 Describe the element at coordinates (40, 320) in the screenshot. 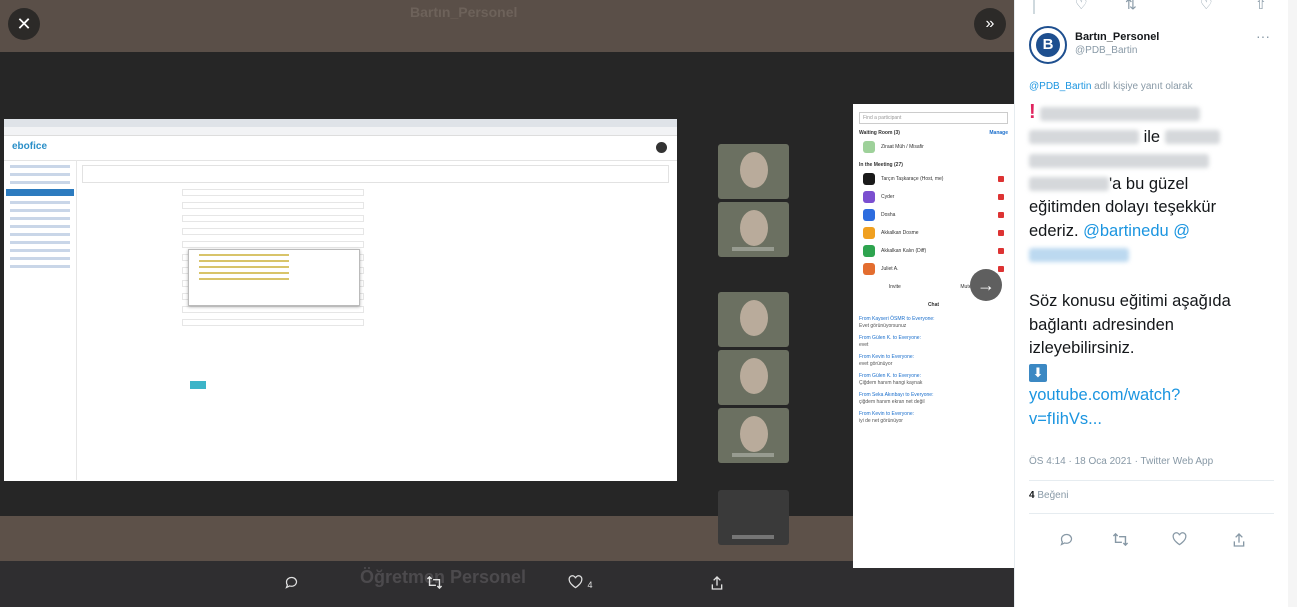

I see `app-sidebar` at that location.